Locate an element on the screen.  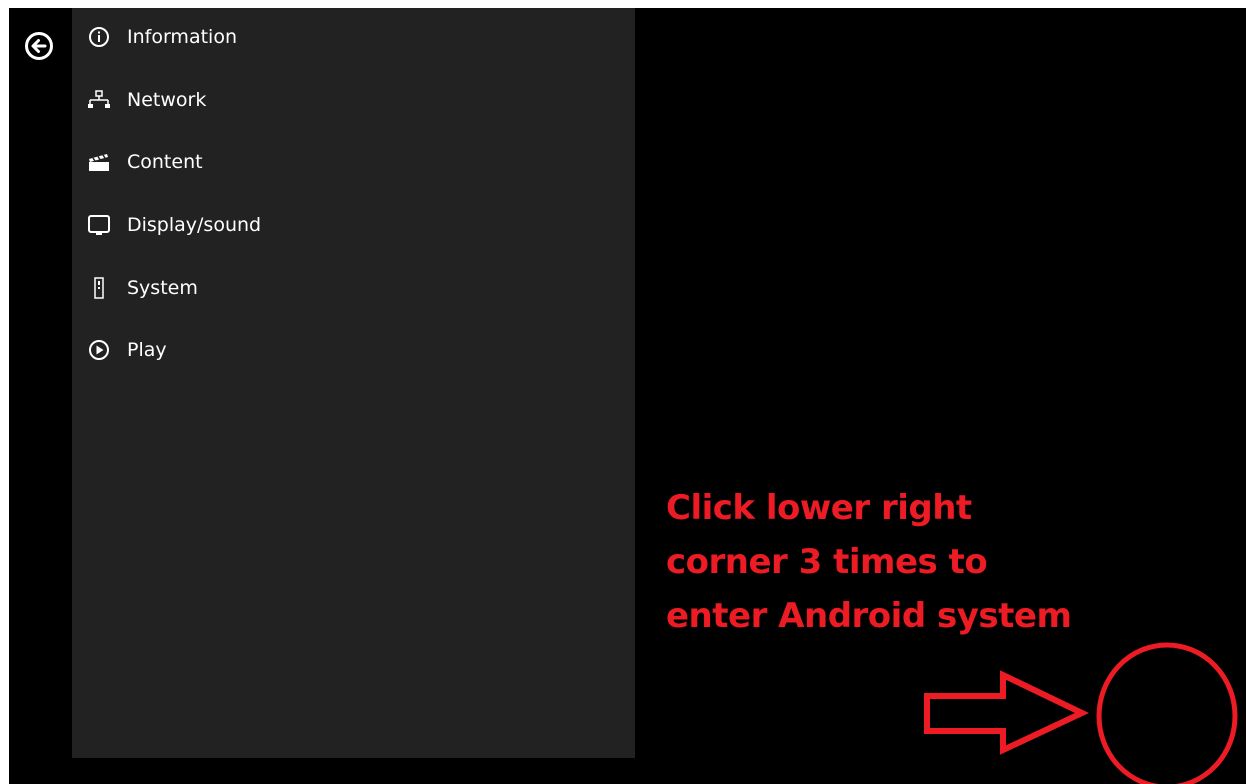
device-icon is located at coordinates (99, 288).